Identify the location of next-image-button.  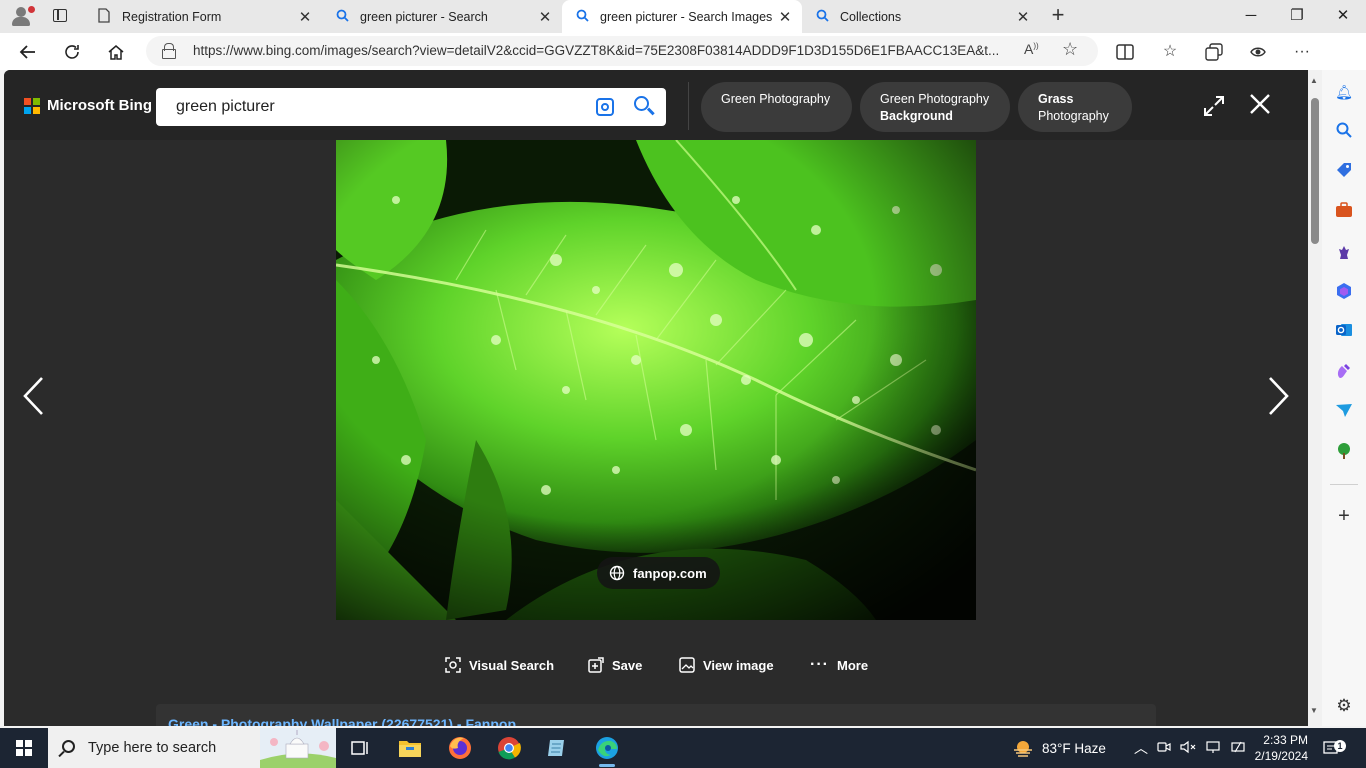
(1278, 396).